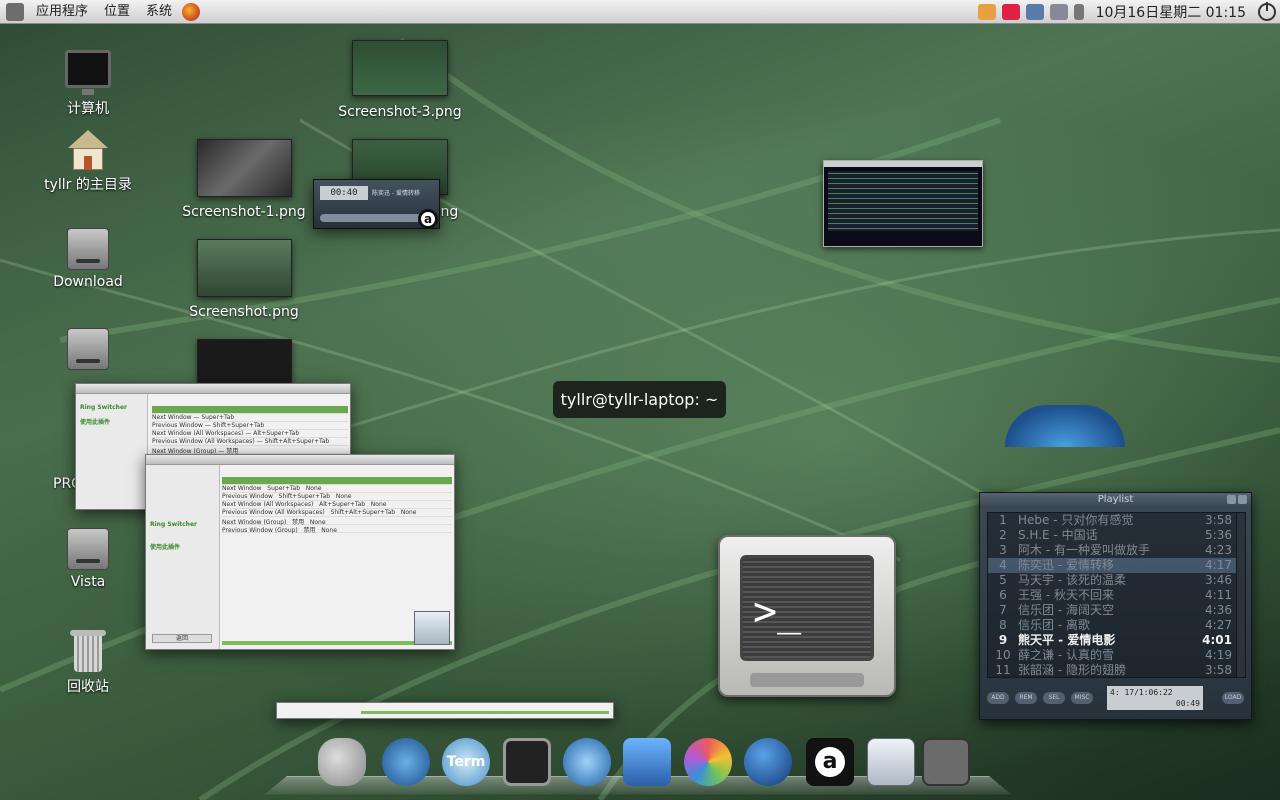 Image resolution: width=1280 pixels, height=800 pixels. I want to click on track-row: 10 薛之谦 - 认真的雪 4:19, so click(1112, 655).